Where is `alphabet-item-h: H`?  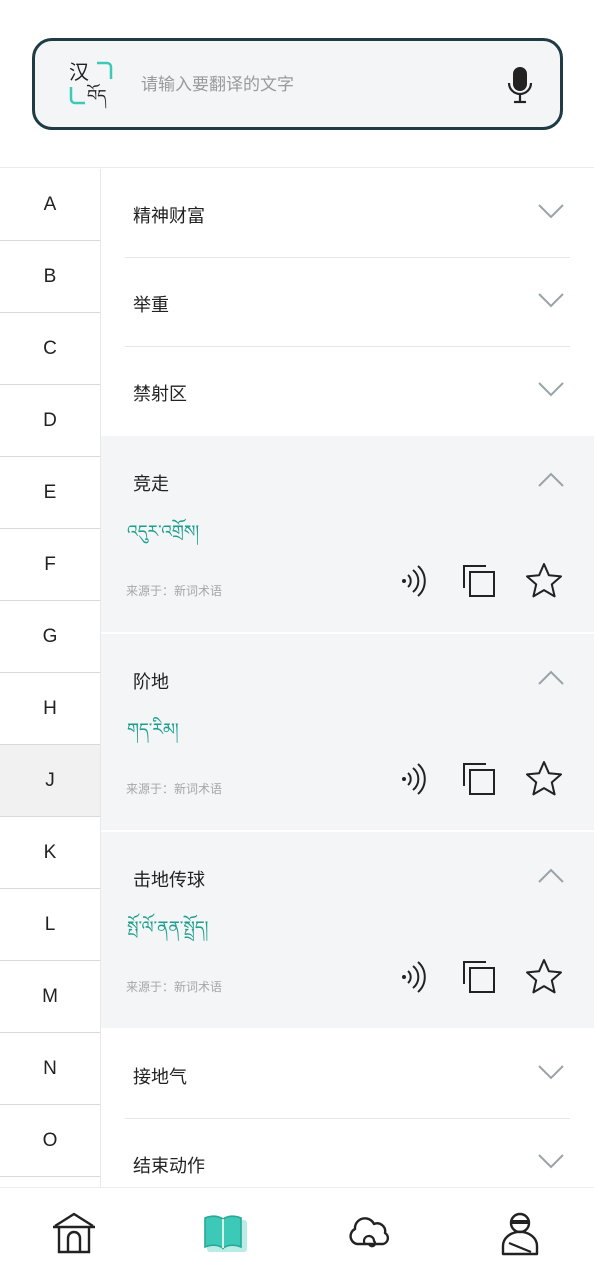
alphabet-item-h: H is located at coordinates (50, 709).